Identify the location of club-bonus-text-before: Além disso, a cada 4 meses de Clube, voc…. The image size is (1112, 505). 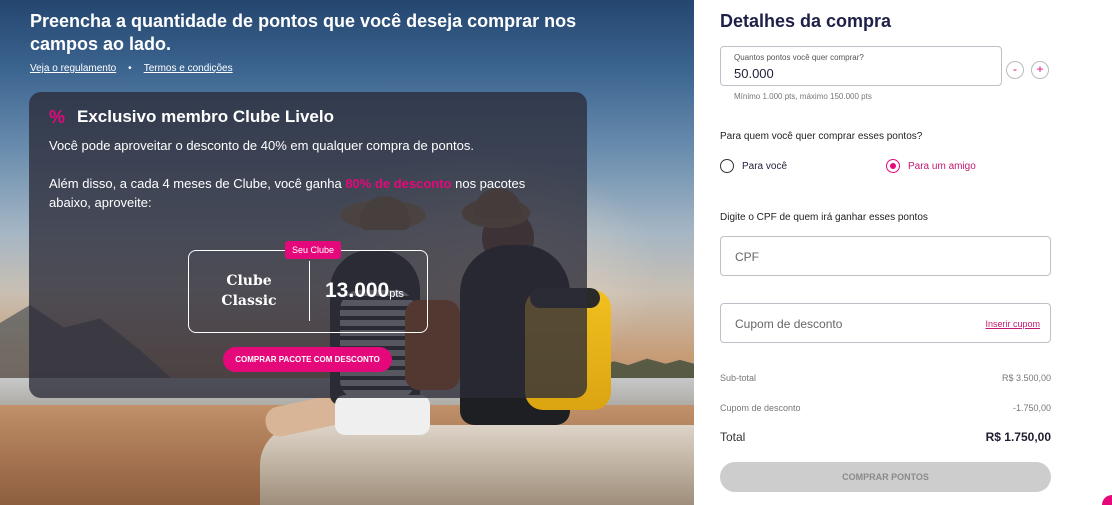
(197, 183).